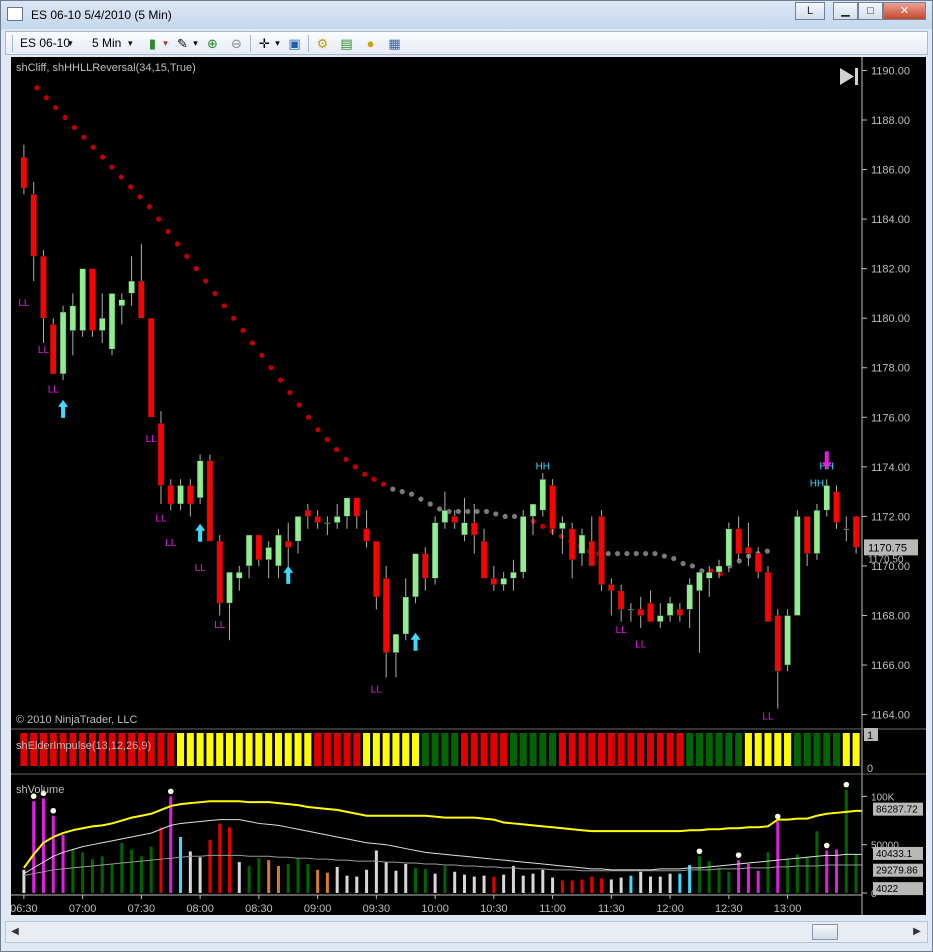  Describe the element at coordinates (322, 43) in the screenshot. I see `strategies-icon: ⚙` at that location.